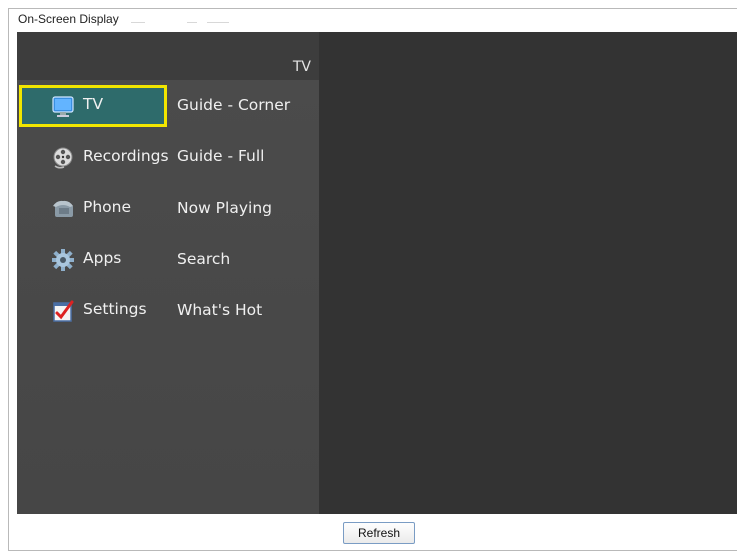  I want to click on submenu-item-guide-corner: Guide - Corner, so click(233, 105).